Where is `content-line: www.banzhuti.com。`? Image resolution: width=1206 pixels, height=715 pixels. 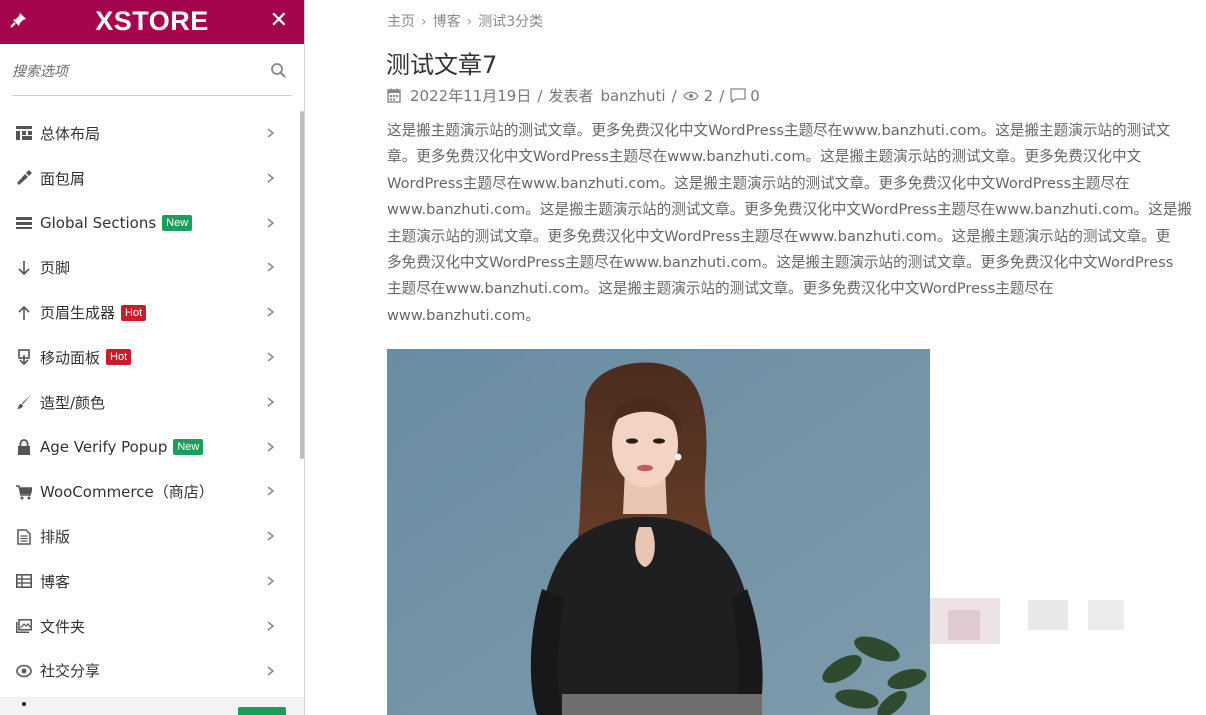
content-line: www.banzhuti.com。 is located at coordinates (463, 315).